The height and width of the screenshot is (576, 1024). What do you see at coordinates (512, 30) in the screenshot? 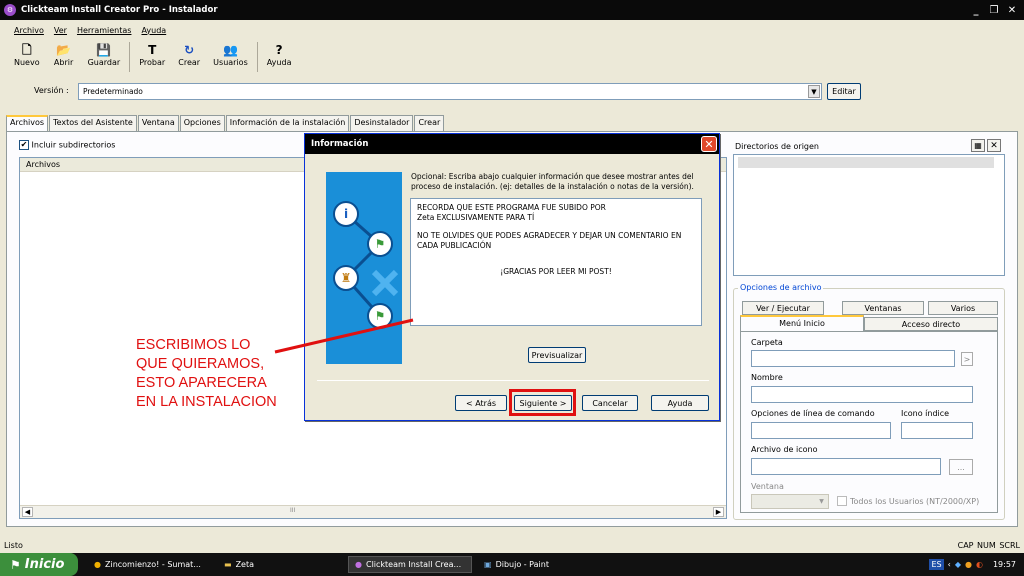
I see `menu-bar: Archivo Ver Herramientas Ayuda` at bounding box center [512, 30].